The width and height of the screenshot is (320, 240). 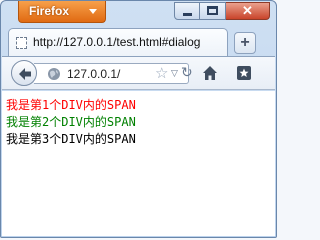 What do you see at coordinates (49, 11) in the screenshot?
I see `firefox-menu-label: Firefox` at bounding box center [49, 11].